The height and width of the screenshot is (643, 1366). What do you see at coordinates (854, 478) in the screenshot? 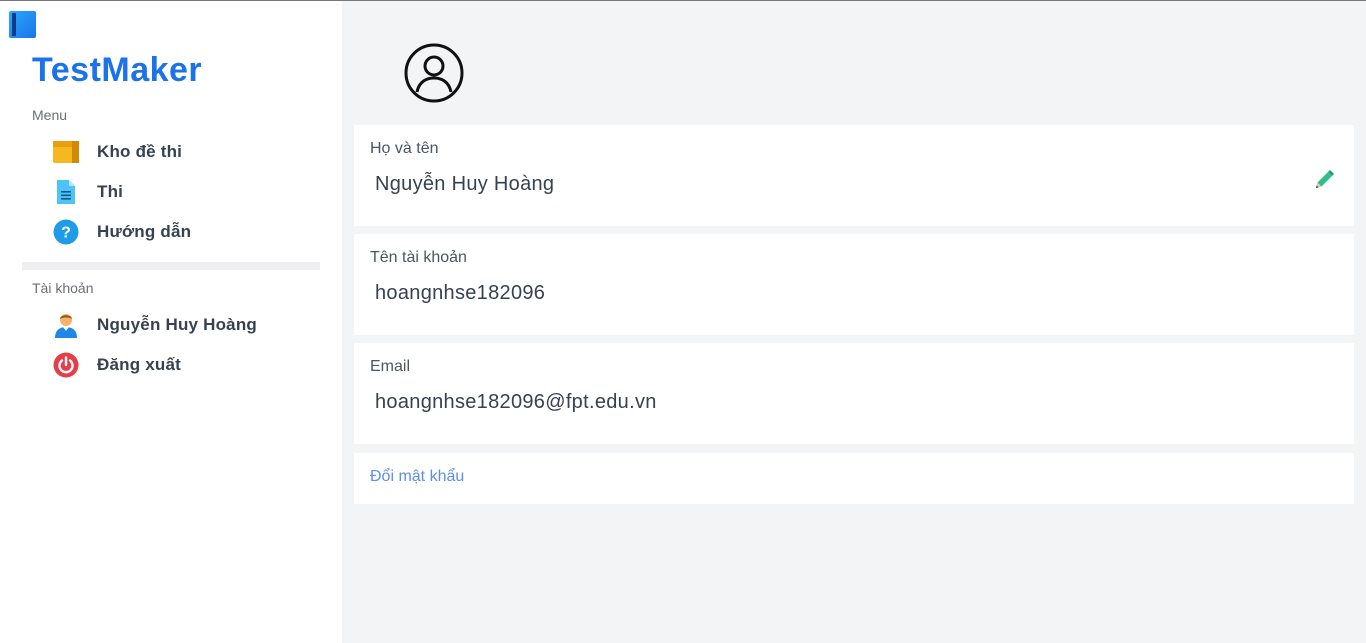
I see `change-password-card: Đổi mật khẩu` at bounding box center [854, 478].